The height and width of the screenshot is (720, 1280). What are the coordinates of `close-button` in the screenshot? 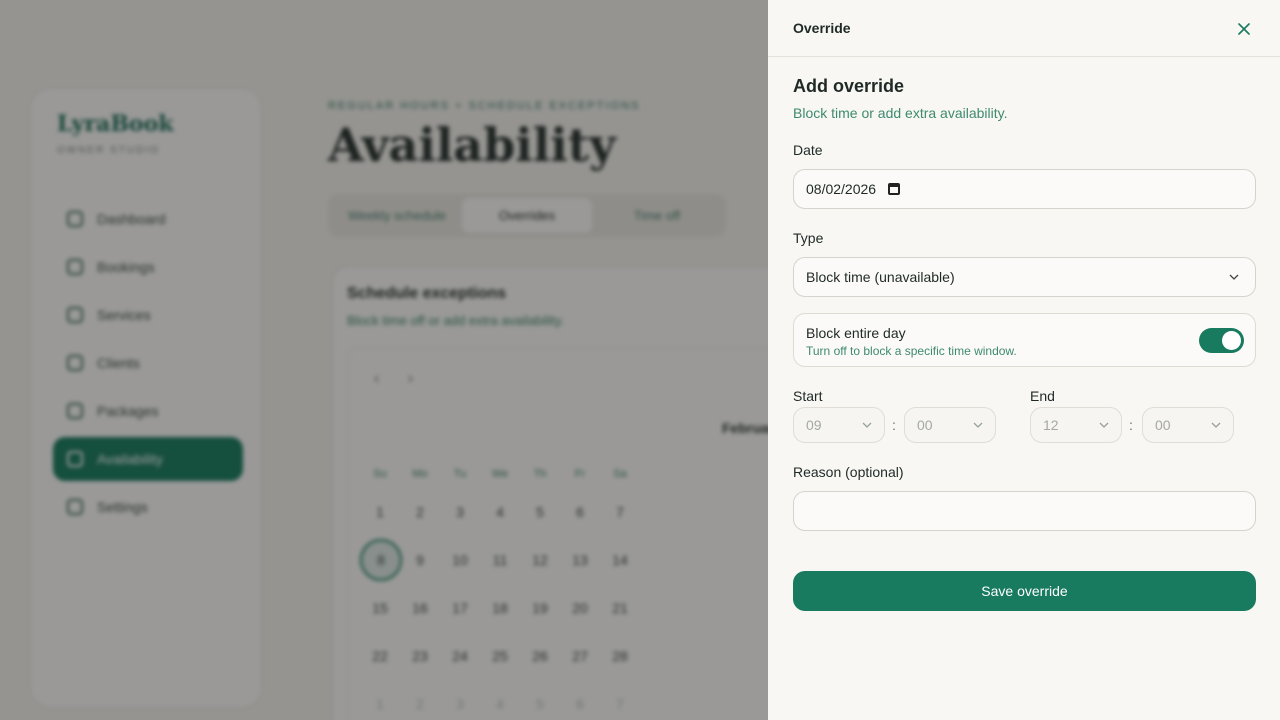 It's located at (1244, 29).